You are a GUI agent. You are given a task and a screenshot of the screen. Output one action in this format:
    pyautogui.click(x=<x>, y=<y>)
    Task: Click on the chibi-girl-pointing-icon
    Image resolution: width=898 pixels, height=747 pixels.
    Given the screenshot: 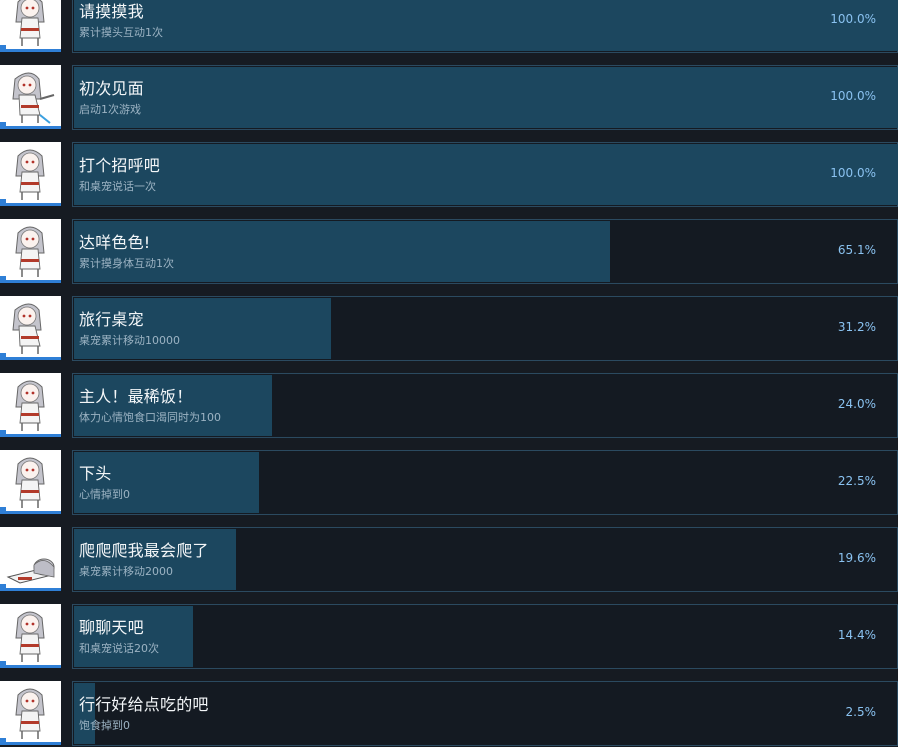 What is the action you would take?
    pyautogui.click(x=30, y=97)
    